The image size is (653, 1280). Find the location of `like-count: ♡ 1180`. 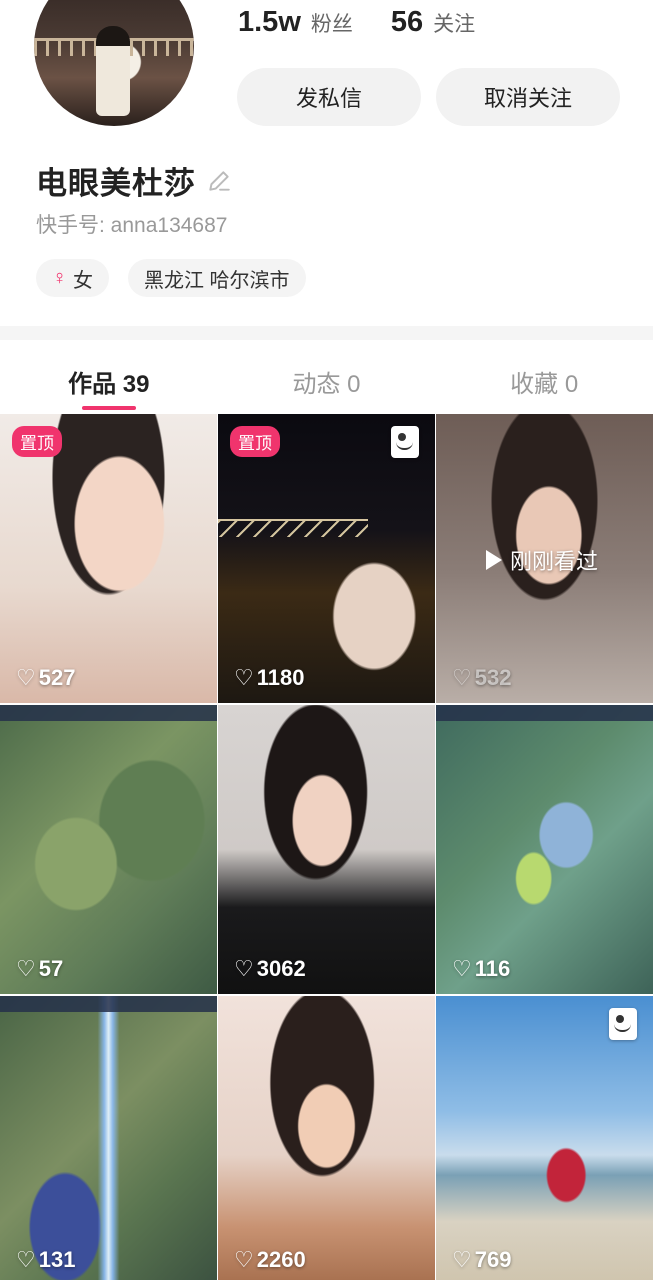

like-count: ♡ 1180 is located at coordinates (269, 677).